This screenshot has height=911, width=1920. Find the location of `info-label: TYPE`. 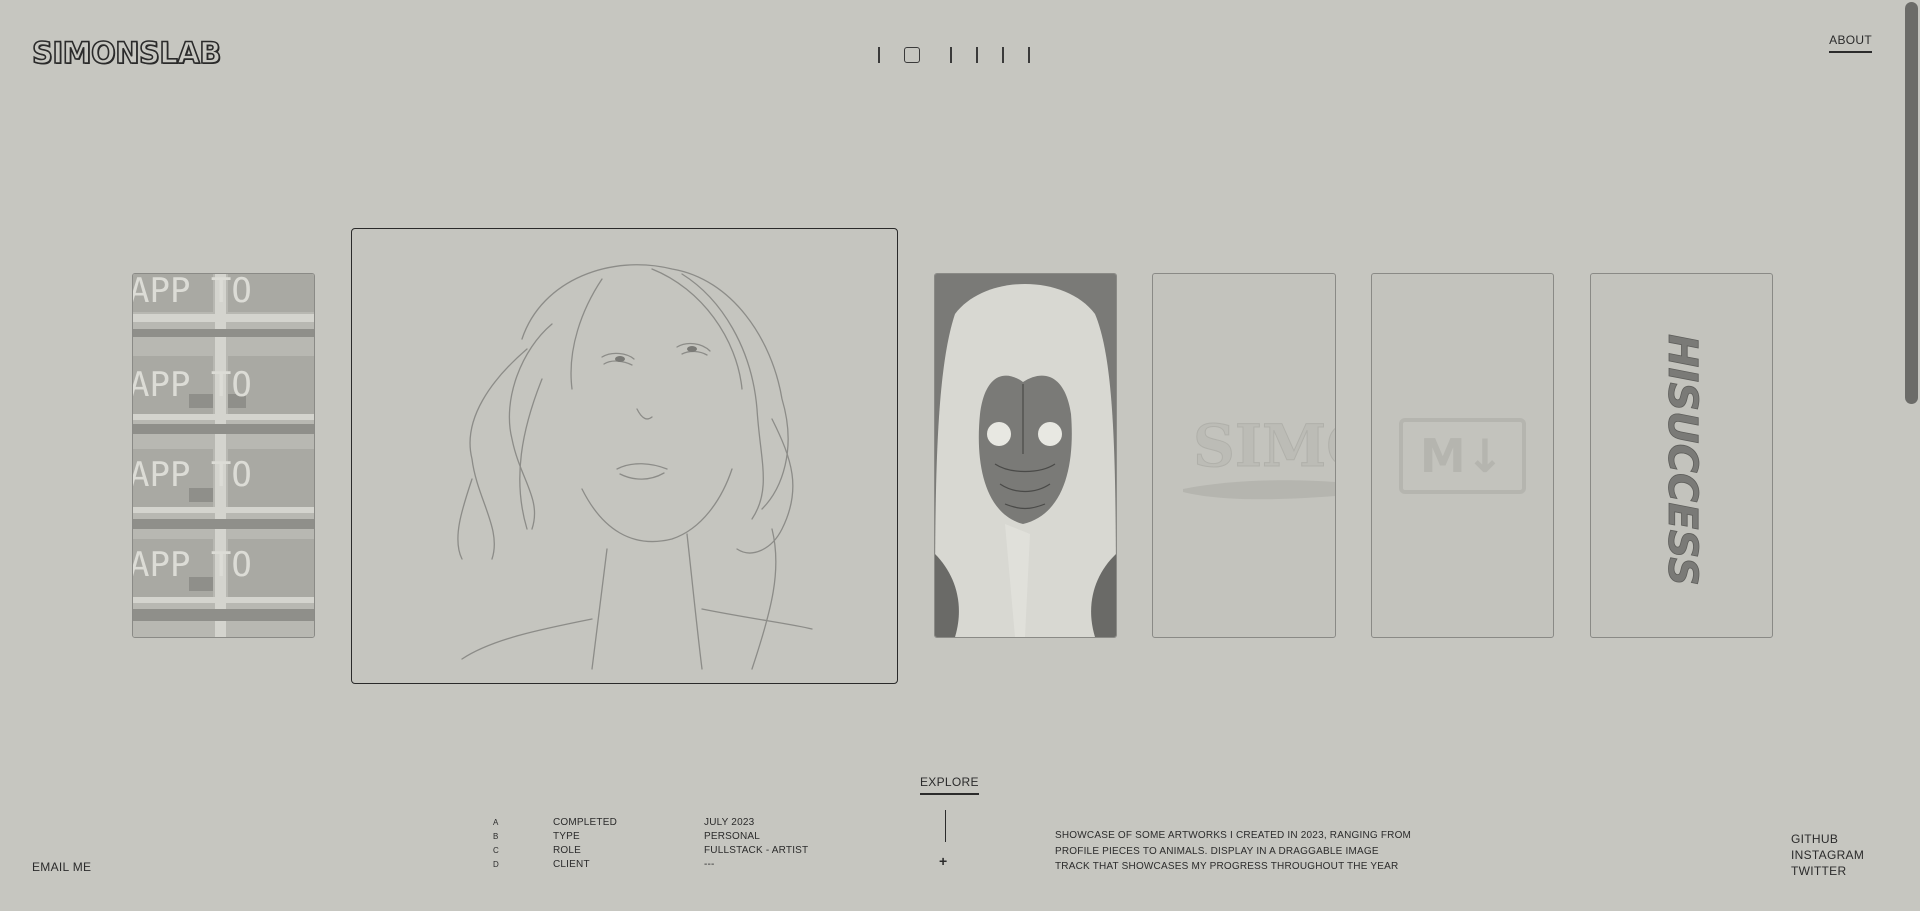

info-label: TYPE is located at coordinates (566, 836).